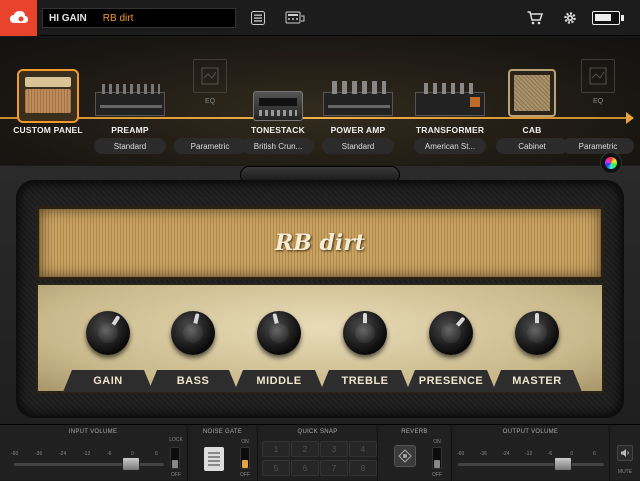 The width and height of the screenshot is (640, 481). I want to click on noise-gate-off-label: OFF, so click(245, 475).